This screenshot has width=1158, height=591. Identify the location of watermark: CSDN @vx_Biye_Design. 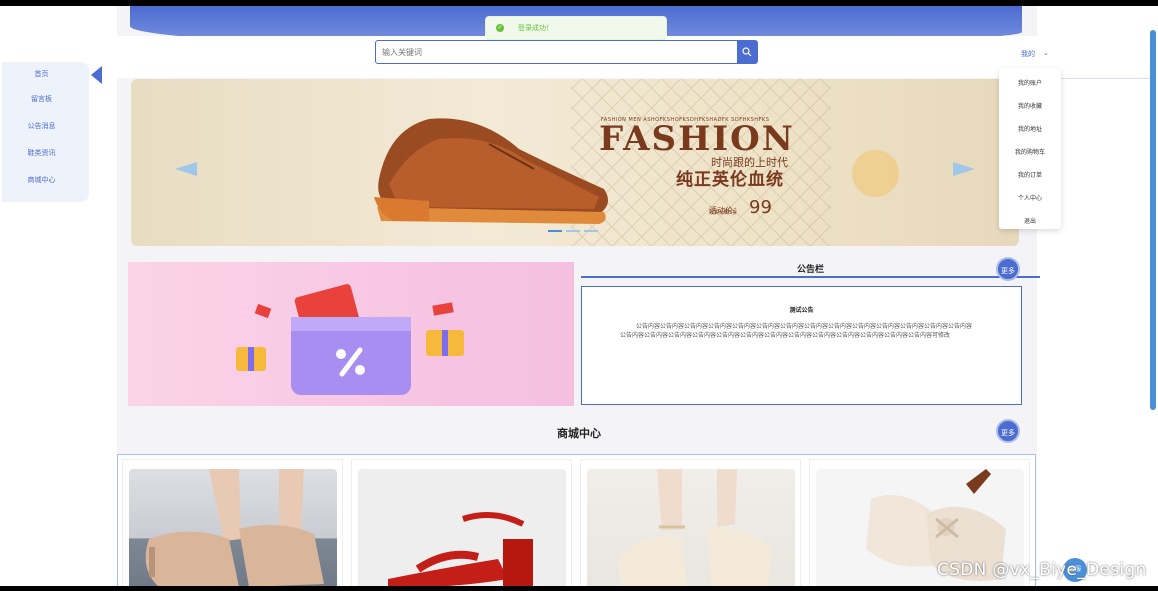
(1042, 570).